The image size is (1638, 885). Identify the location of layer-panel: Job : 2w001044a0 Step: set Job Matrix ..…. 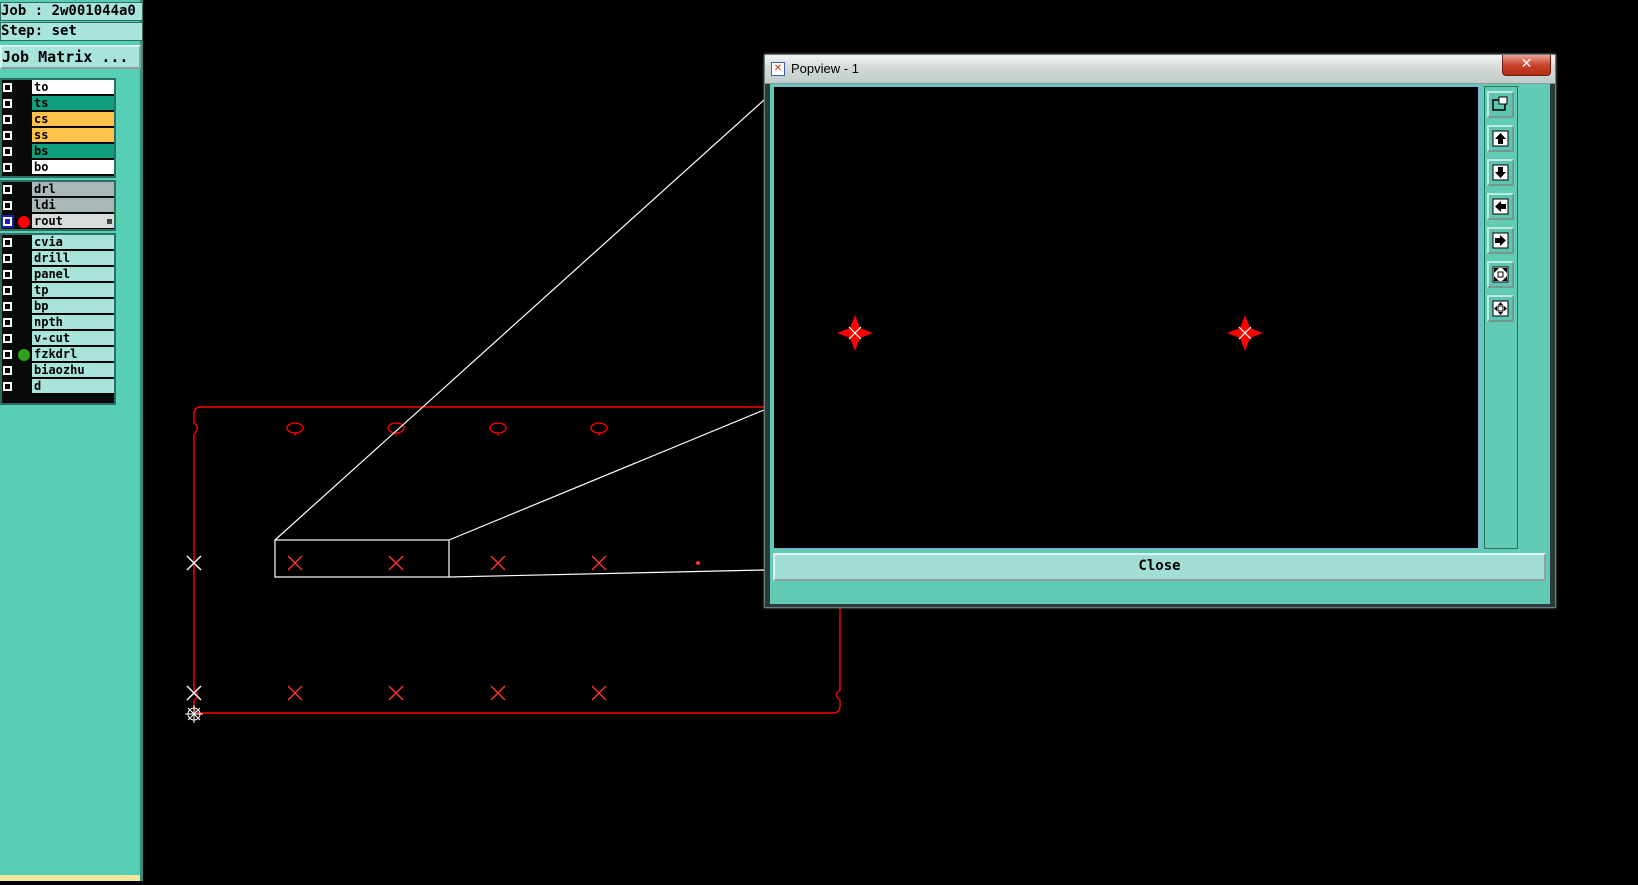
(71, 440).